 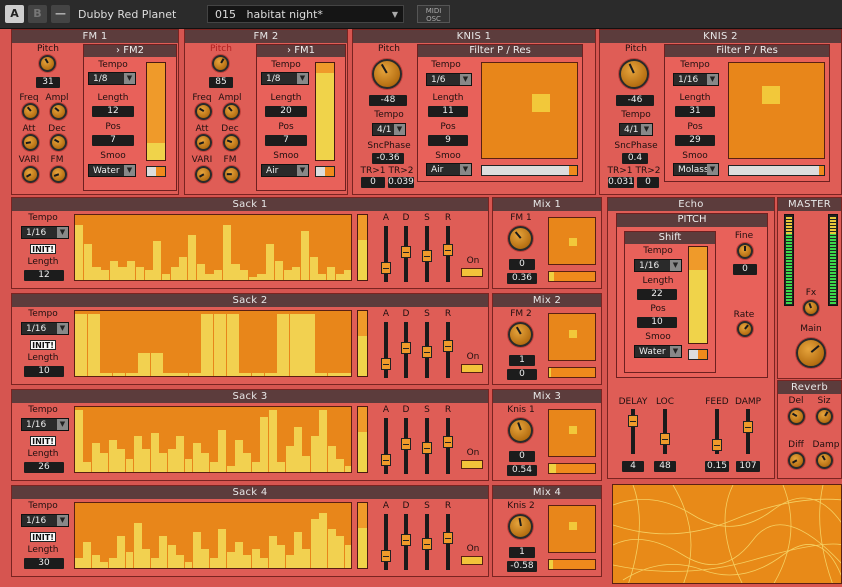 What do you see at coordinates (796, 416) in the screenshot?
I see `reverb-del-knob` at bounding box center [796, 416].